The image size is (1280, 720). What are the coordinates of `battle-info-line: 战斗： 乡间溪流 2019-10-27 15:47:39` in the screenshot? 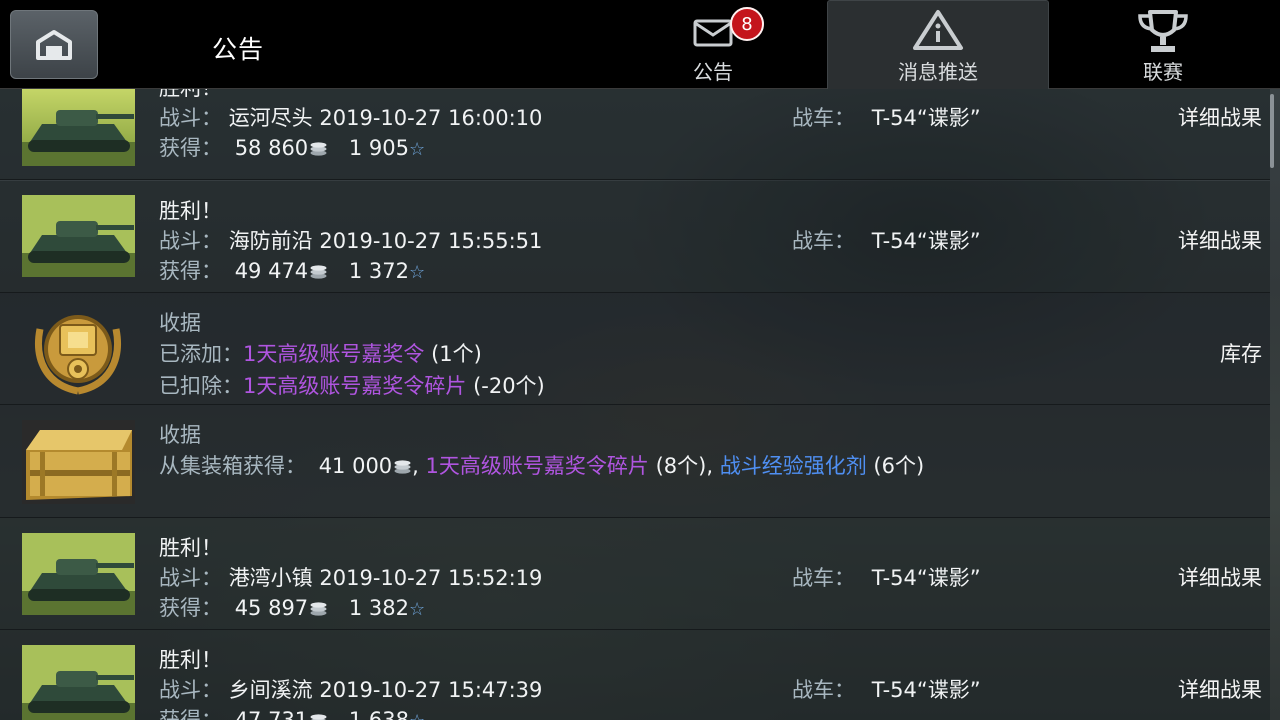 It's located at (350, 689).